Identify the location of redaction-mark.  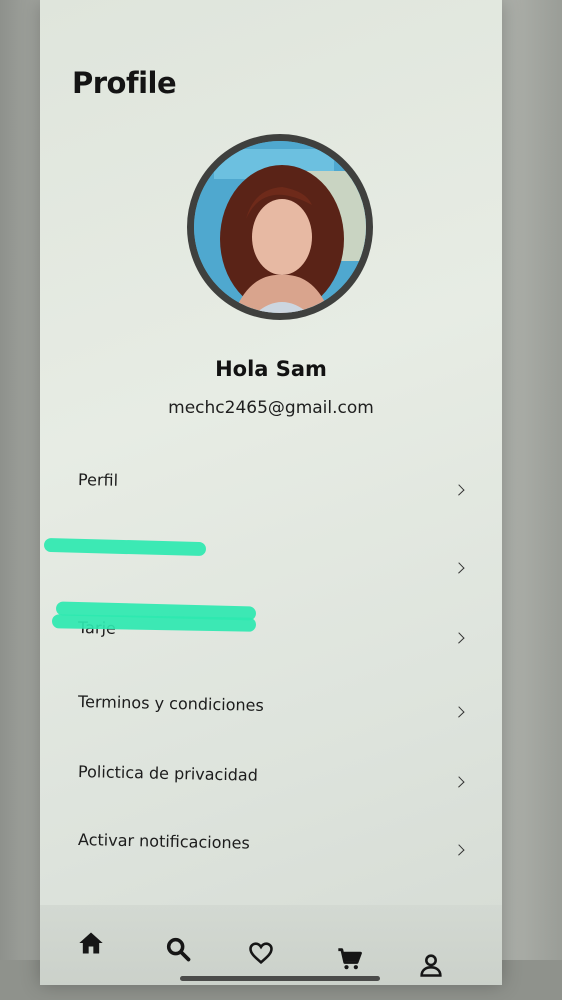
(125, 547).